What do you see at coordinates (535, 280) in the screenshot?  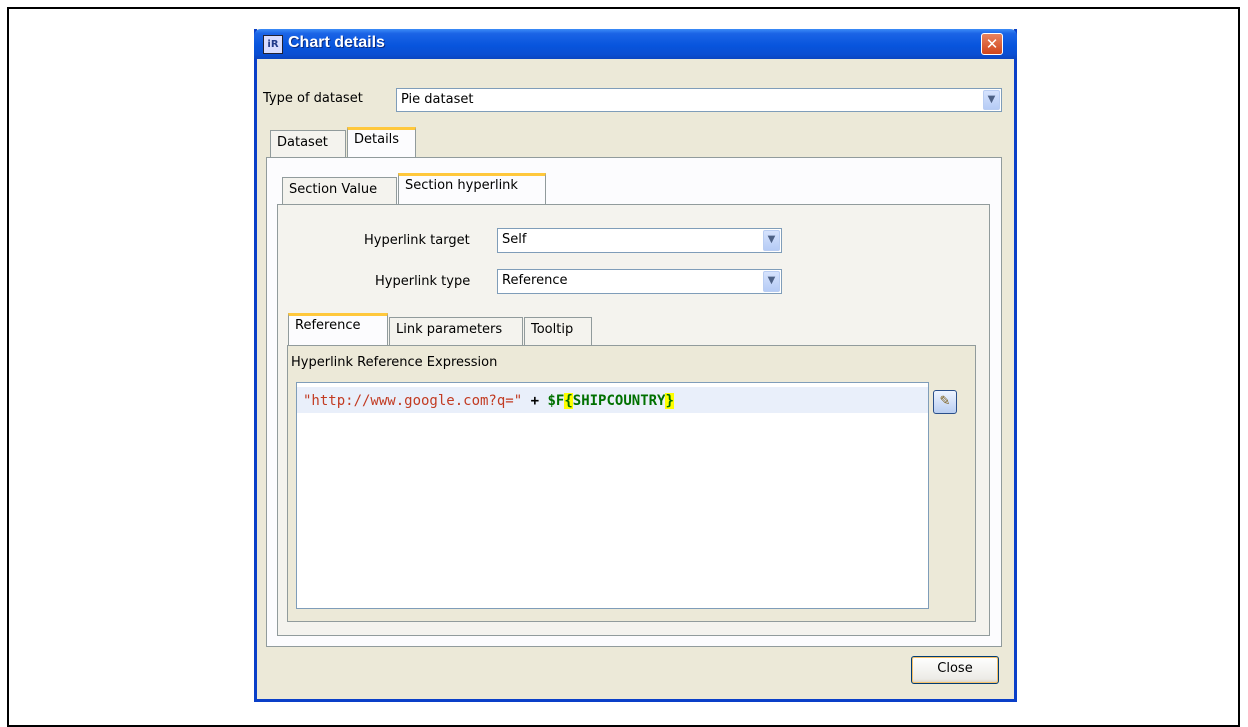 I see `hyperlink-type-value: Reference` at bounding box center [535, 280].